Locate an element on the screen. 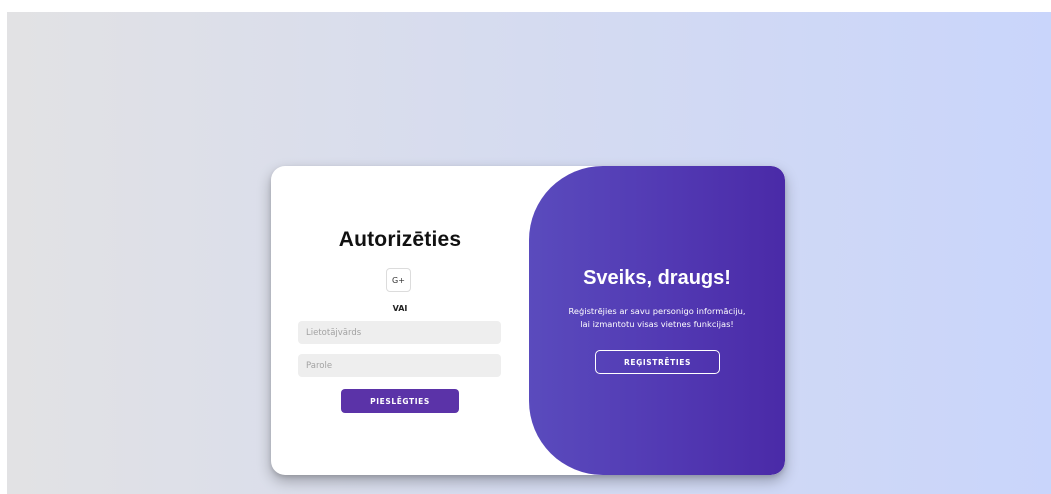 Image resolution: width=1051 pixels, height=494 pixels. google-plus-icon: G+ is located at coordinates (398, 280).